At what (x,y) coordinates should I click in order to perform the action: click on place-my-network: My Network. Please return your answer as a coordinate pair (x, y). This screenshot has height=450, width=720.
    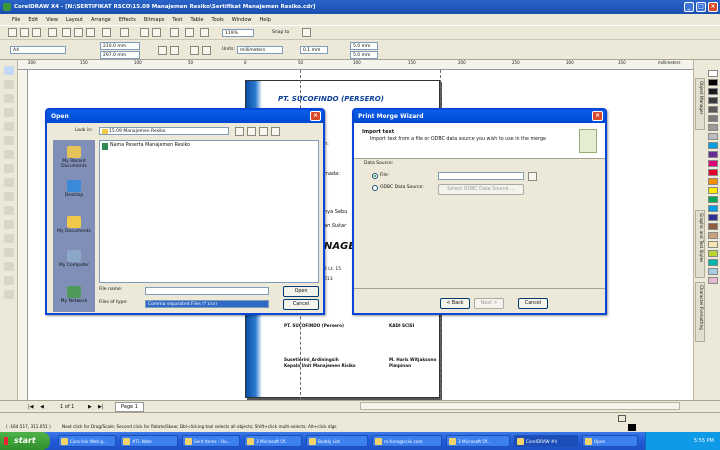
    Looking at the image, I should click on (74, 295).